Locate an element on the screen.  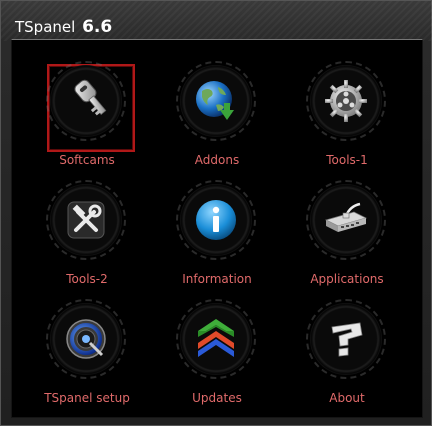
menu-item-tspanel-setup: TSpanel setup is located at coordinates (87, 349).